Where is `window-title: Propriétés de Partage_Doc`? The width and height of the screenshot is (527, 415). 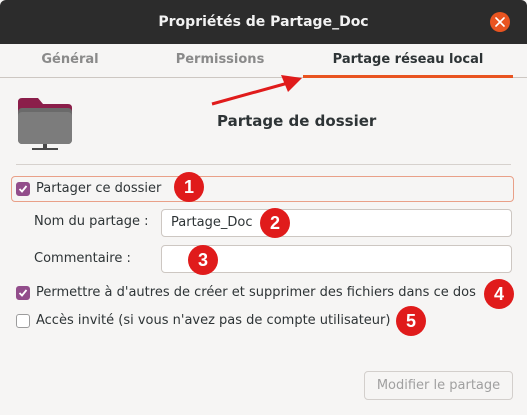
window-title: Propriétés de Partage_Doc is located at coordinates (263, 22).